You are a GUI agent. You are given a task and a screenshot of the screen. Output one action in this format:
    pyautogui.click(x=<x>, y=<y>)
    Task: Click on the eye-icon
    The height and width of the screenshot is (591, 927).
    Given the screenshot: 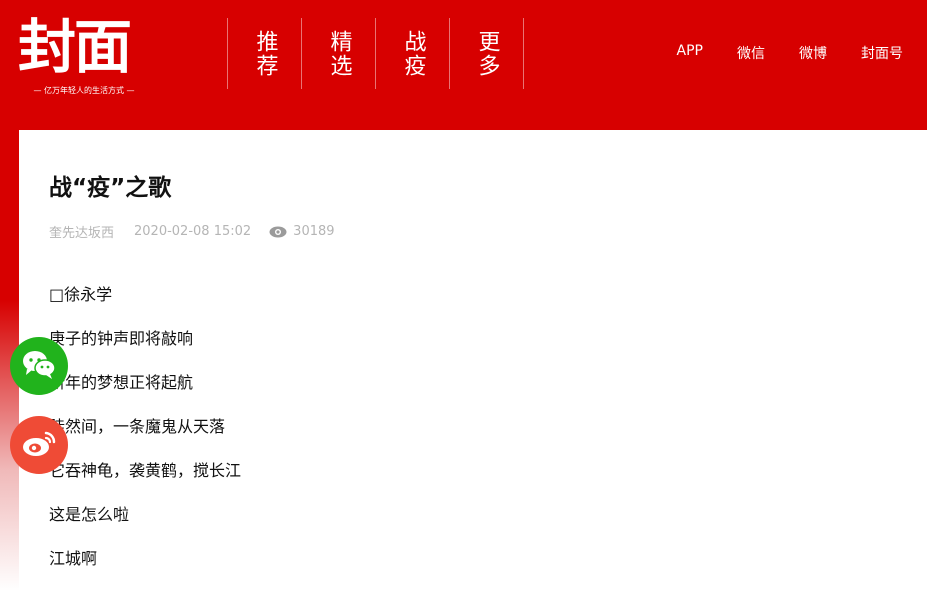 What is the action you would take?
    pyautogui.click(x=278, y=232)
    